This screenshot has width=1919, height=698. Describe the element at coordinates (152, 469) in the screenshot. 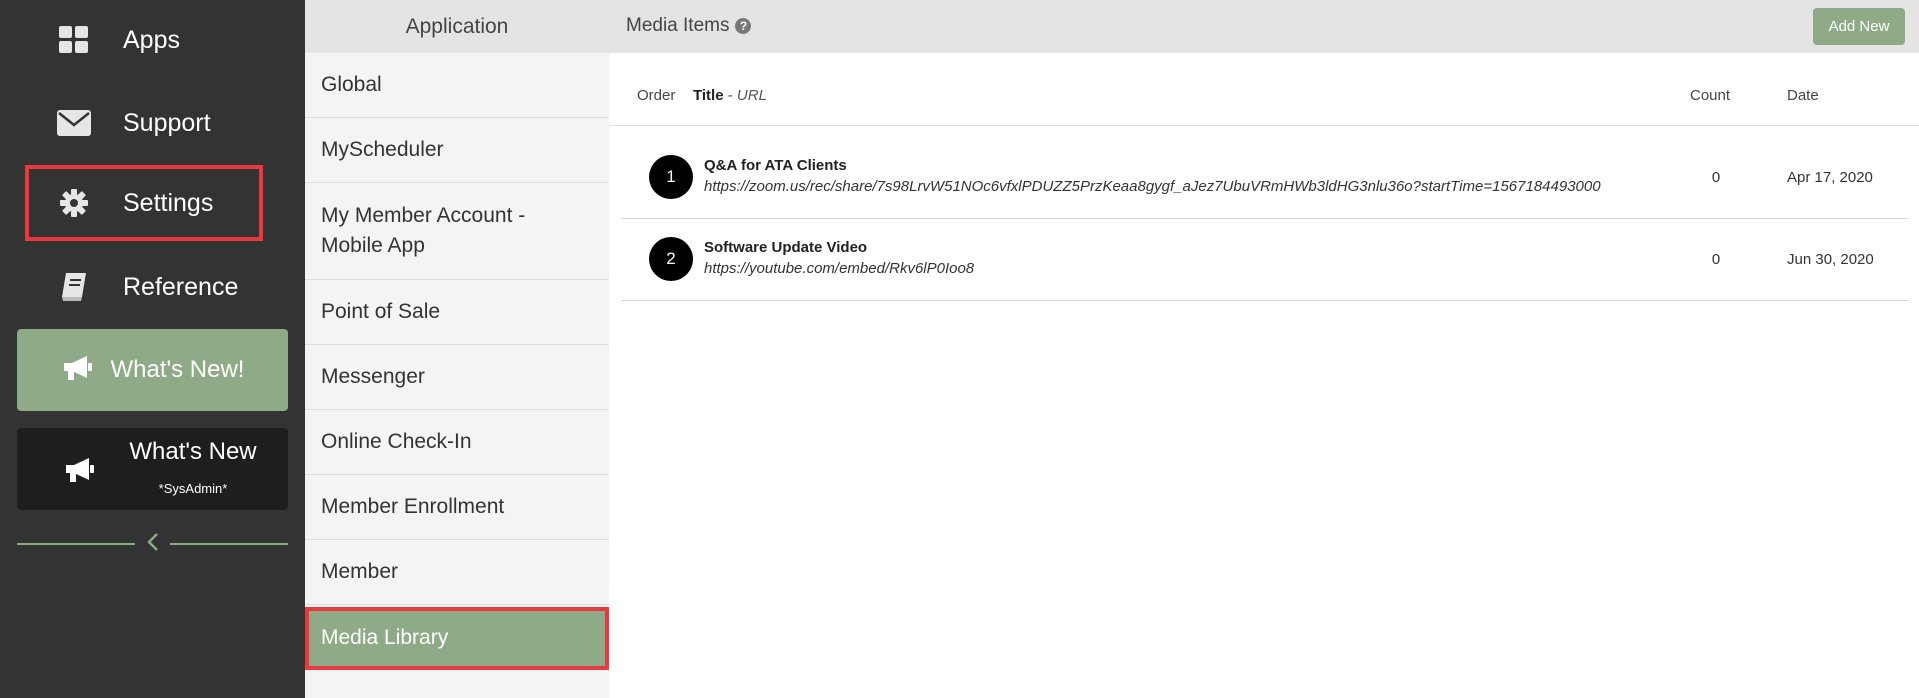

I see `whats-new-sysadmin-card: What's New *SysAdmin*` at that location.